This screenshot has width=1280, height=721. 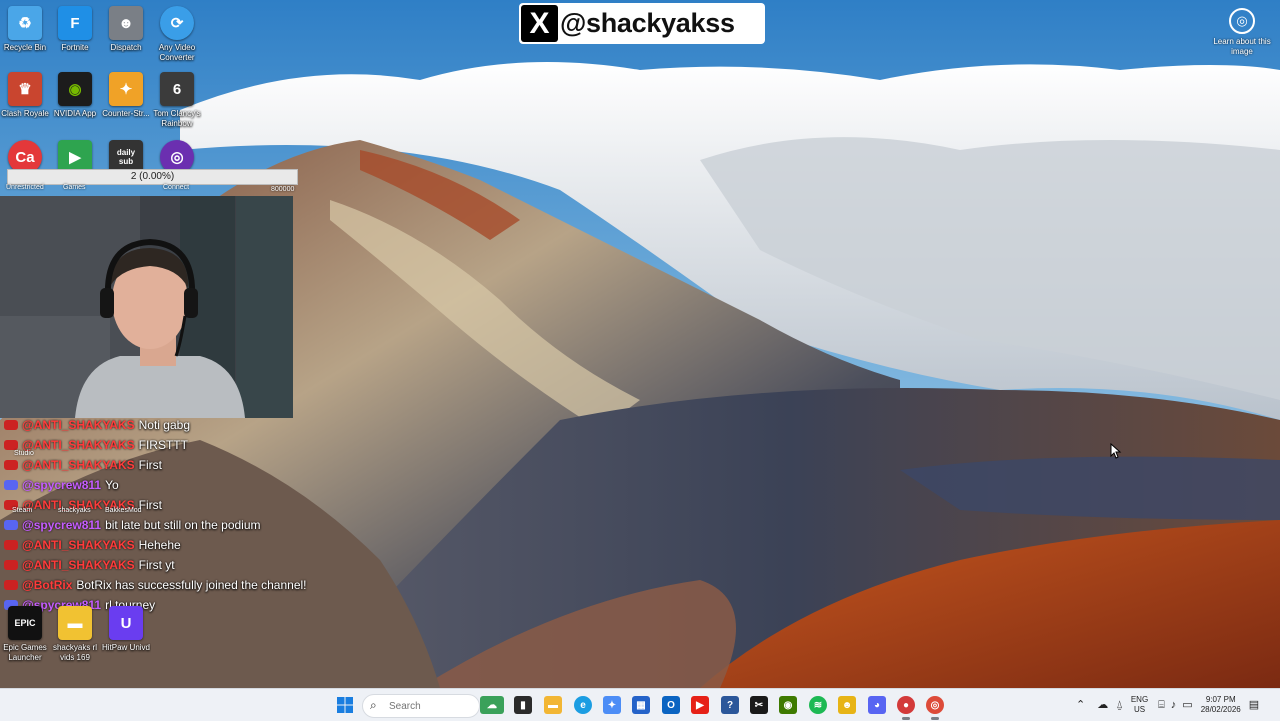 What do you see at coordinates (345, 705) in the screenshot?
I see `windows-start-icon` at bounding box center [345, 705].